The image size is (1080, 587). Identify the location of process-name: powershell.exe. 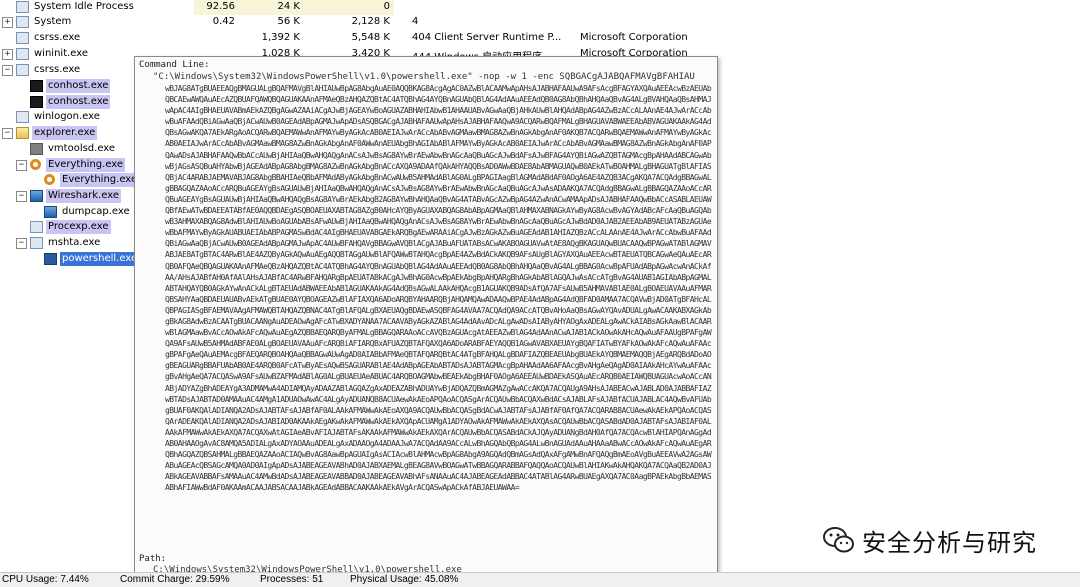
(100, 259).